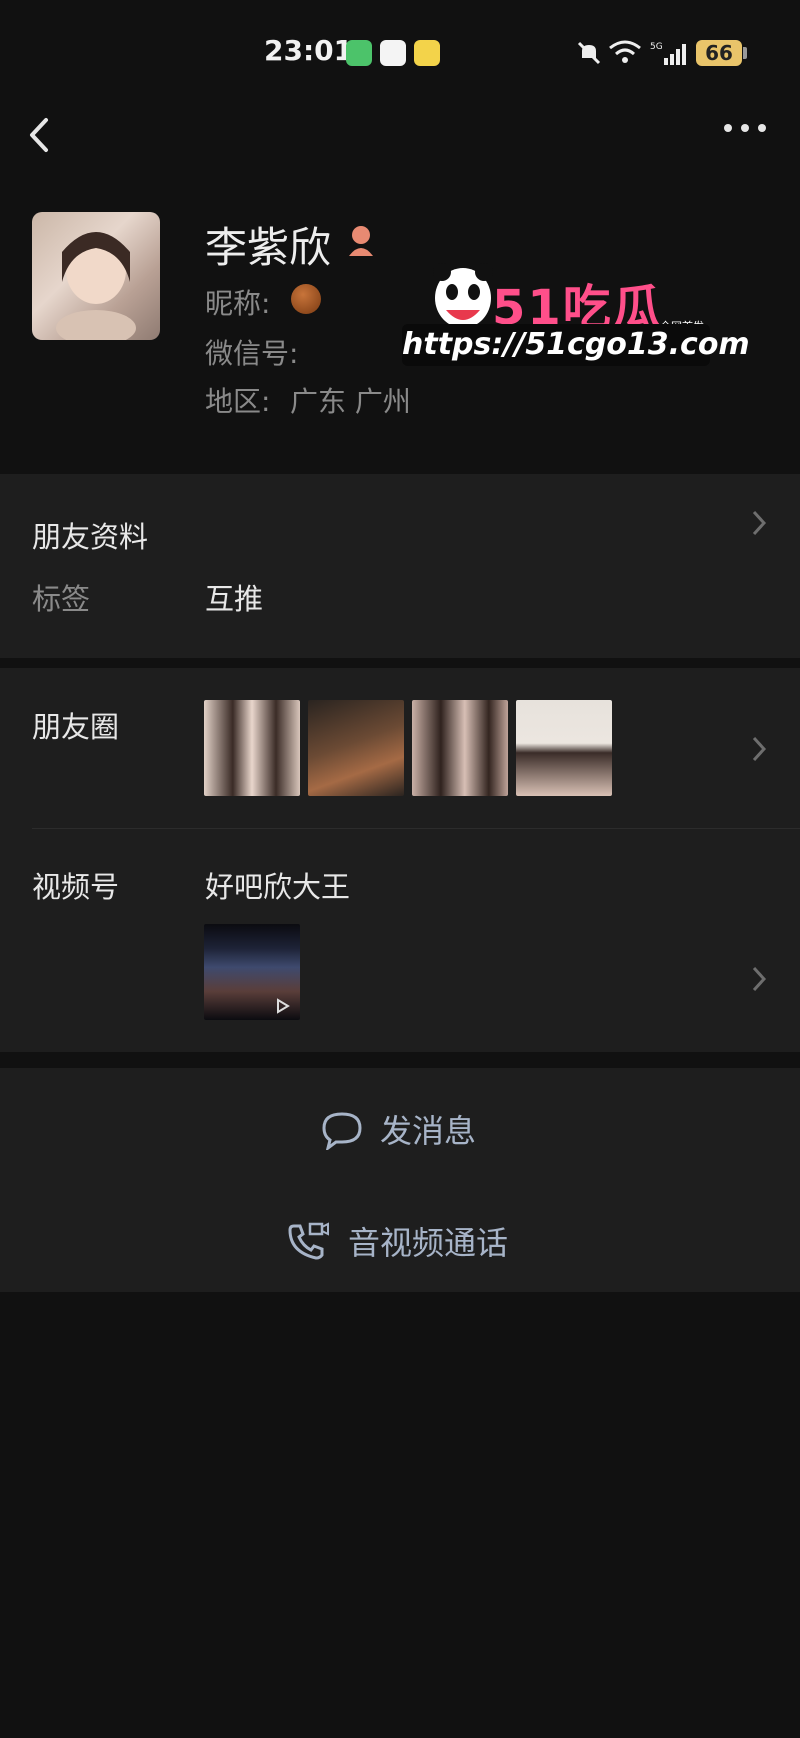 The height and width of the screenshot is (1738, 800). What do you see at coordinates (400, 566) in the screenshot?
I see `friend-info-card: 朋友资料 标签 互推` at bounding box center [400, 566].